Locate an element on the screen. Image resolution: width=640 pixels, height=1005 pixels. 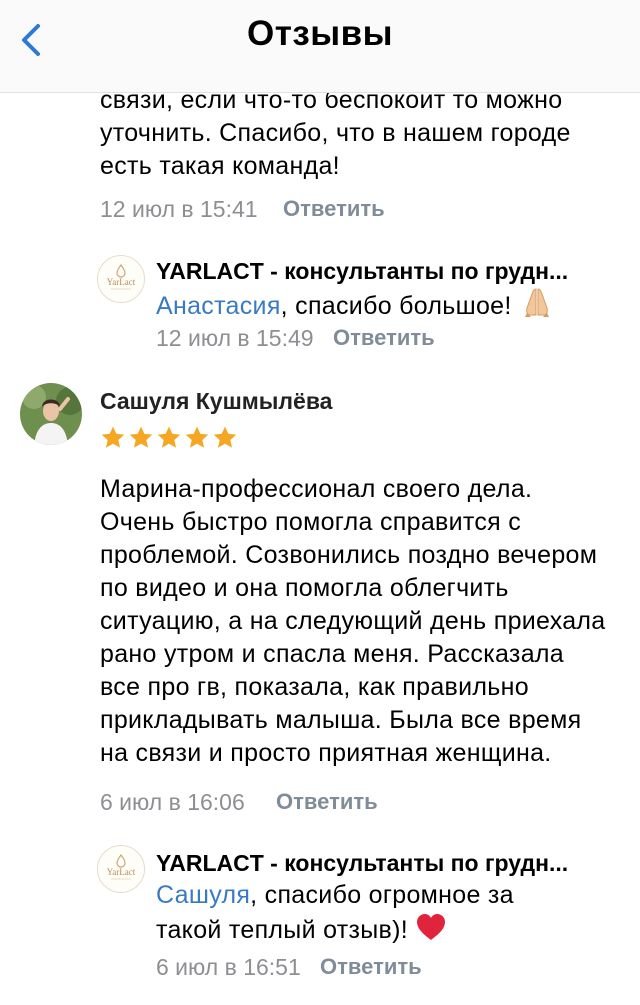
red-heart-icon is located at coordinates (431, 927).